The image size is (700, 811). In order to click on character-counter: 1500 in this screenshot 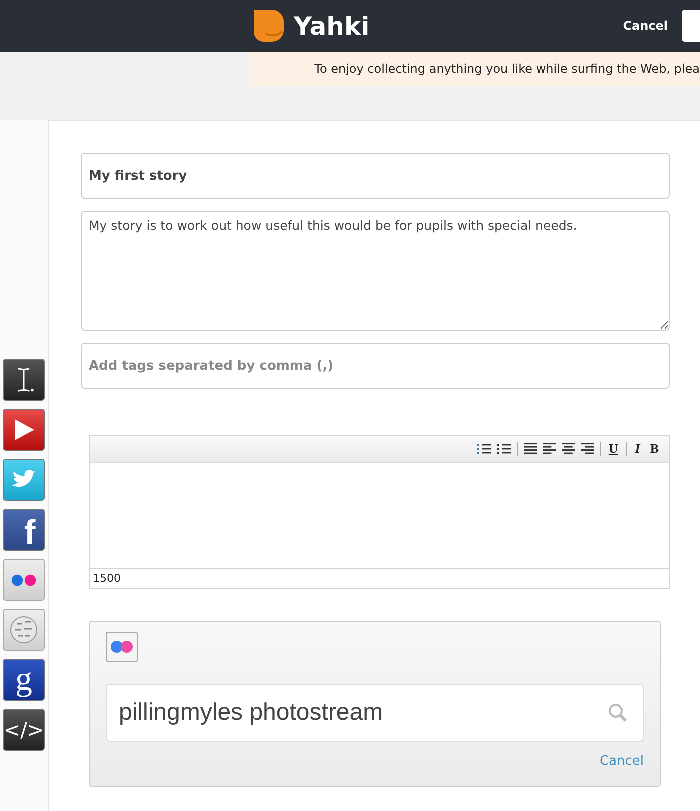, I will do `click(379, 578)`.